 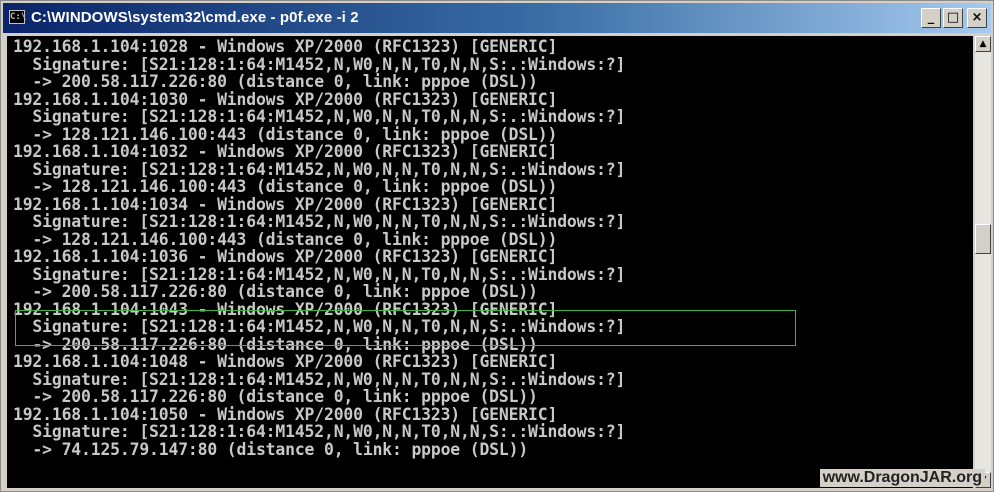 What do you see at coordinates (902, 478) in the screenshot?
I see `watermark: www.DragonJAR.org` at bounding box center [902, 478].